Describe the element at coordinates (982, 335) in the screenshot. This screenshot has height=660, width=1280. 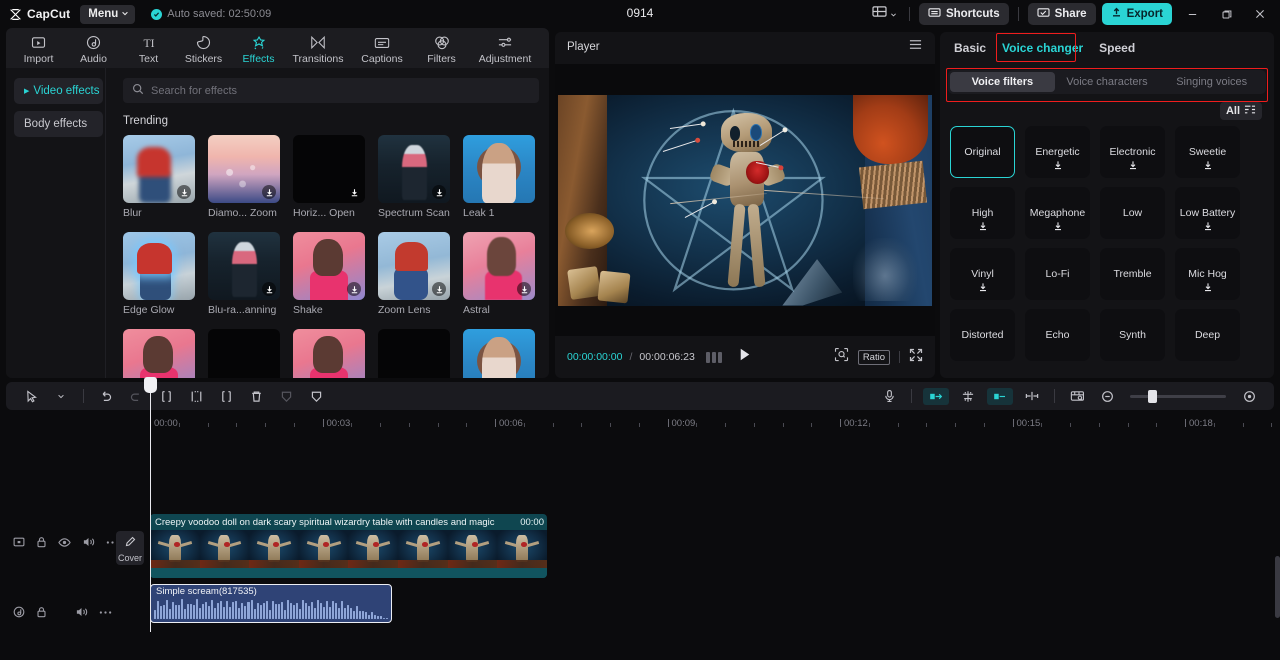
I see `voice-filter-distorted: Distorted` at that location.